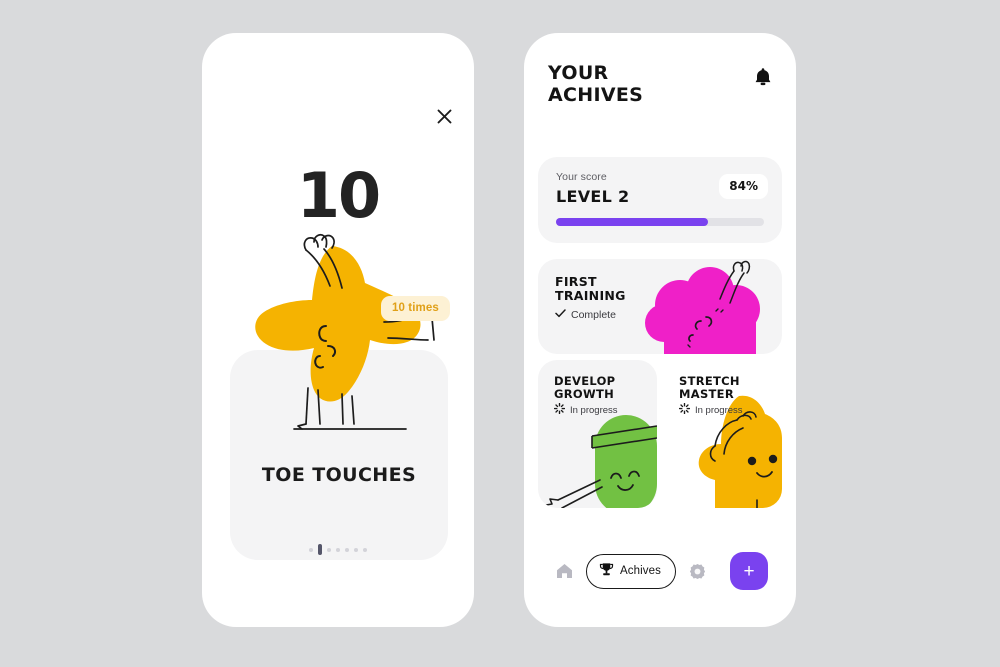 This screenshot has width=1000, height=667. What do you see at coordinates (339, 475) in the screenshot?
I see `exercise-title: TOE TOUCHES` at bounding box center [339, 475].